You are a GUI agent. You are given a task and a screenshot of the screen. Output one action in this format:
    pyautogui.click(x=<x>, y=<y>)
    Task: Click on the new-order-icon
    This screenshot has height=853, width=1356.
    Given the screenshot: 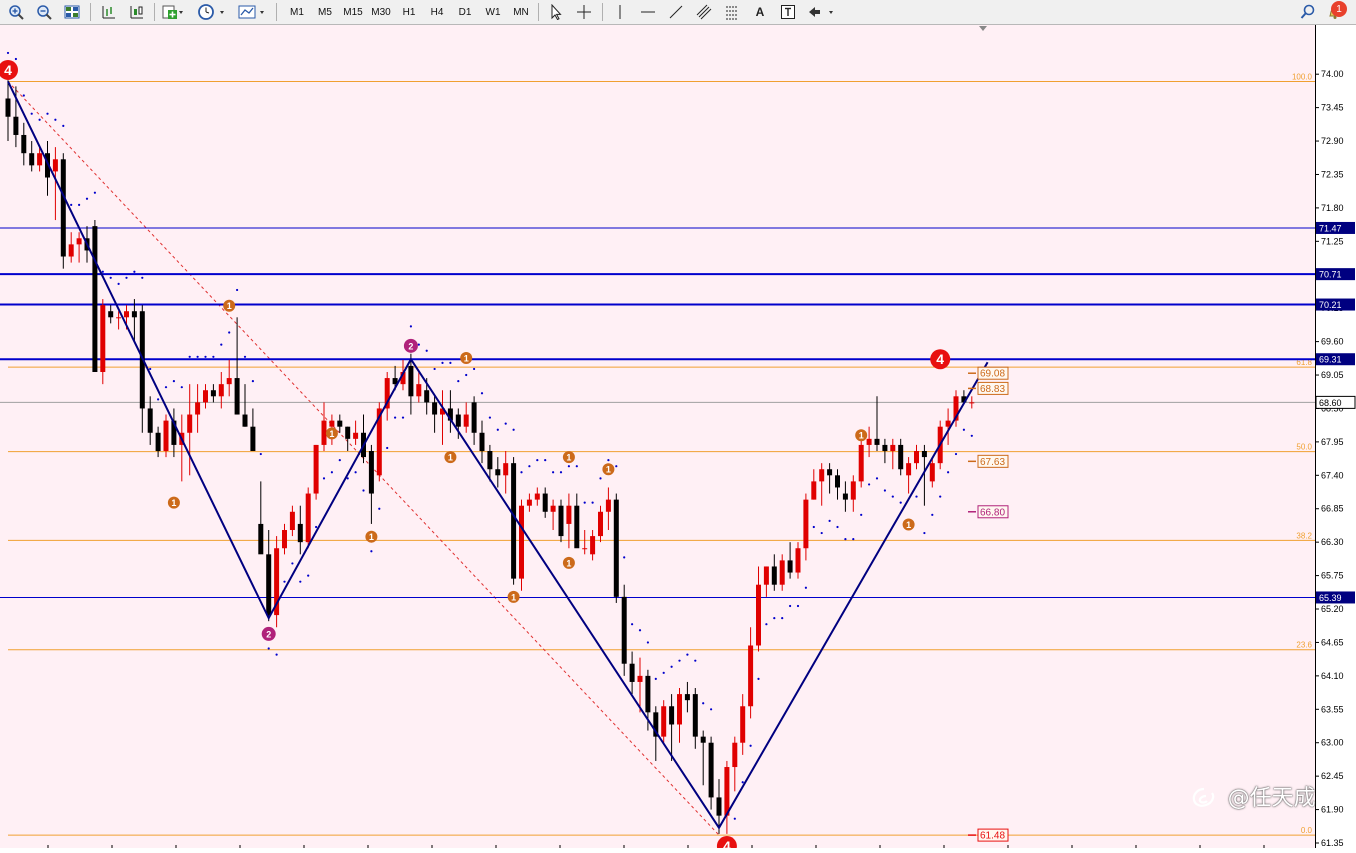 What is the action you would take?
    pyautogui.click(x=173, y=12)
    